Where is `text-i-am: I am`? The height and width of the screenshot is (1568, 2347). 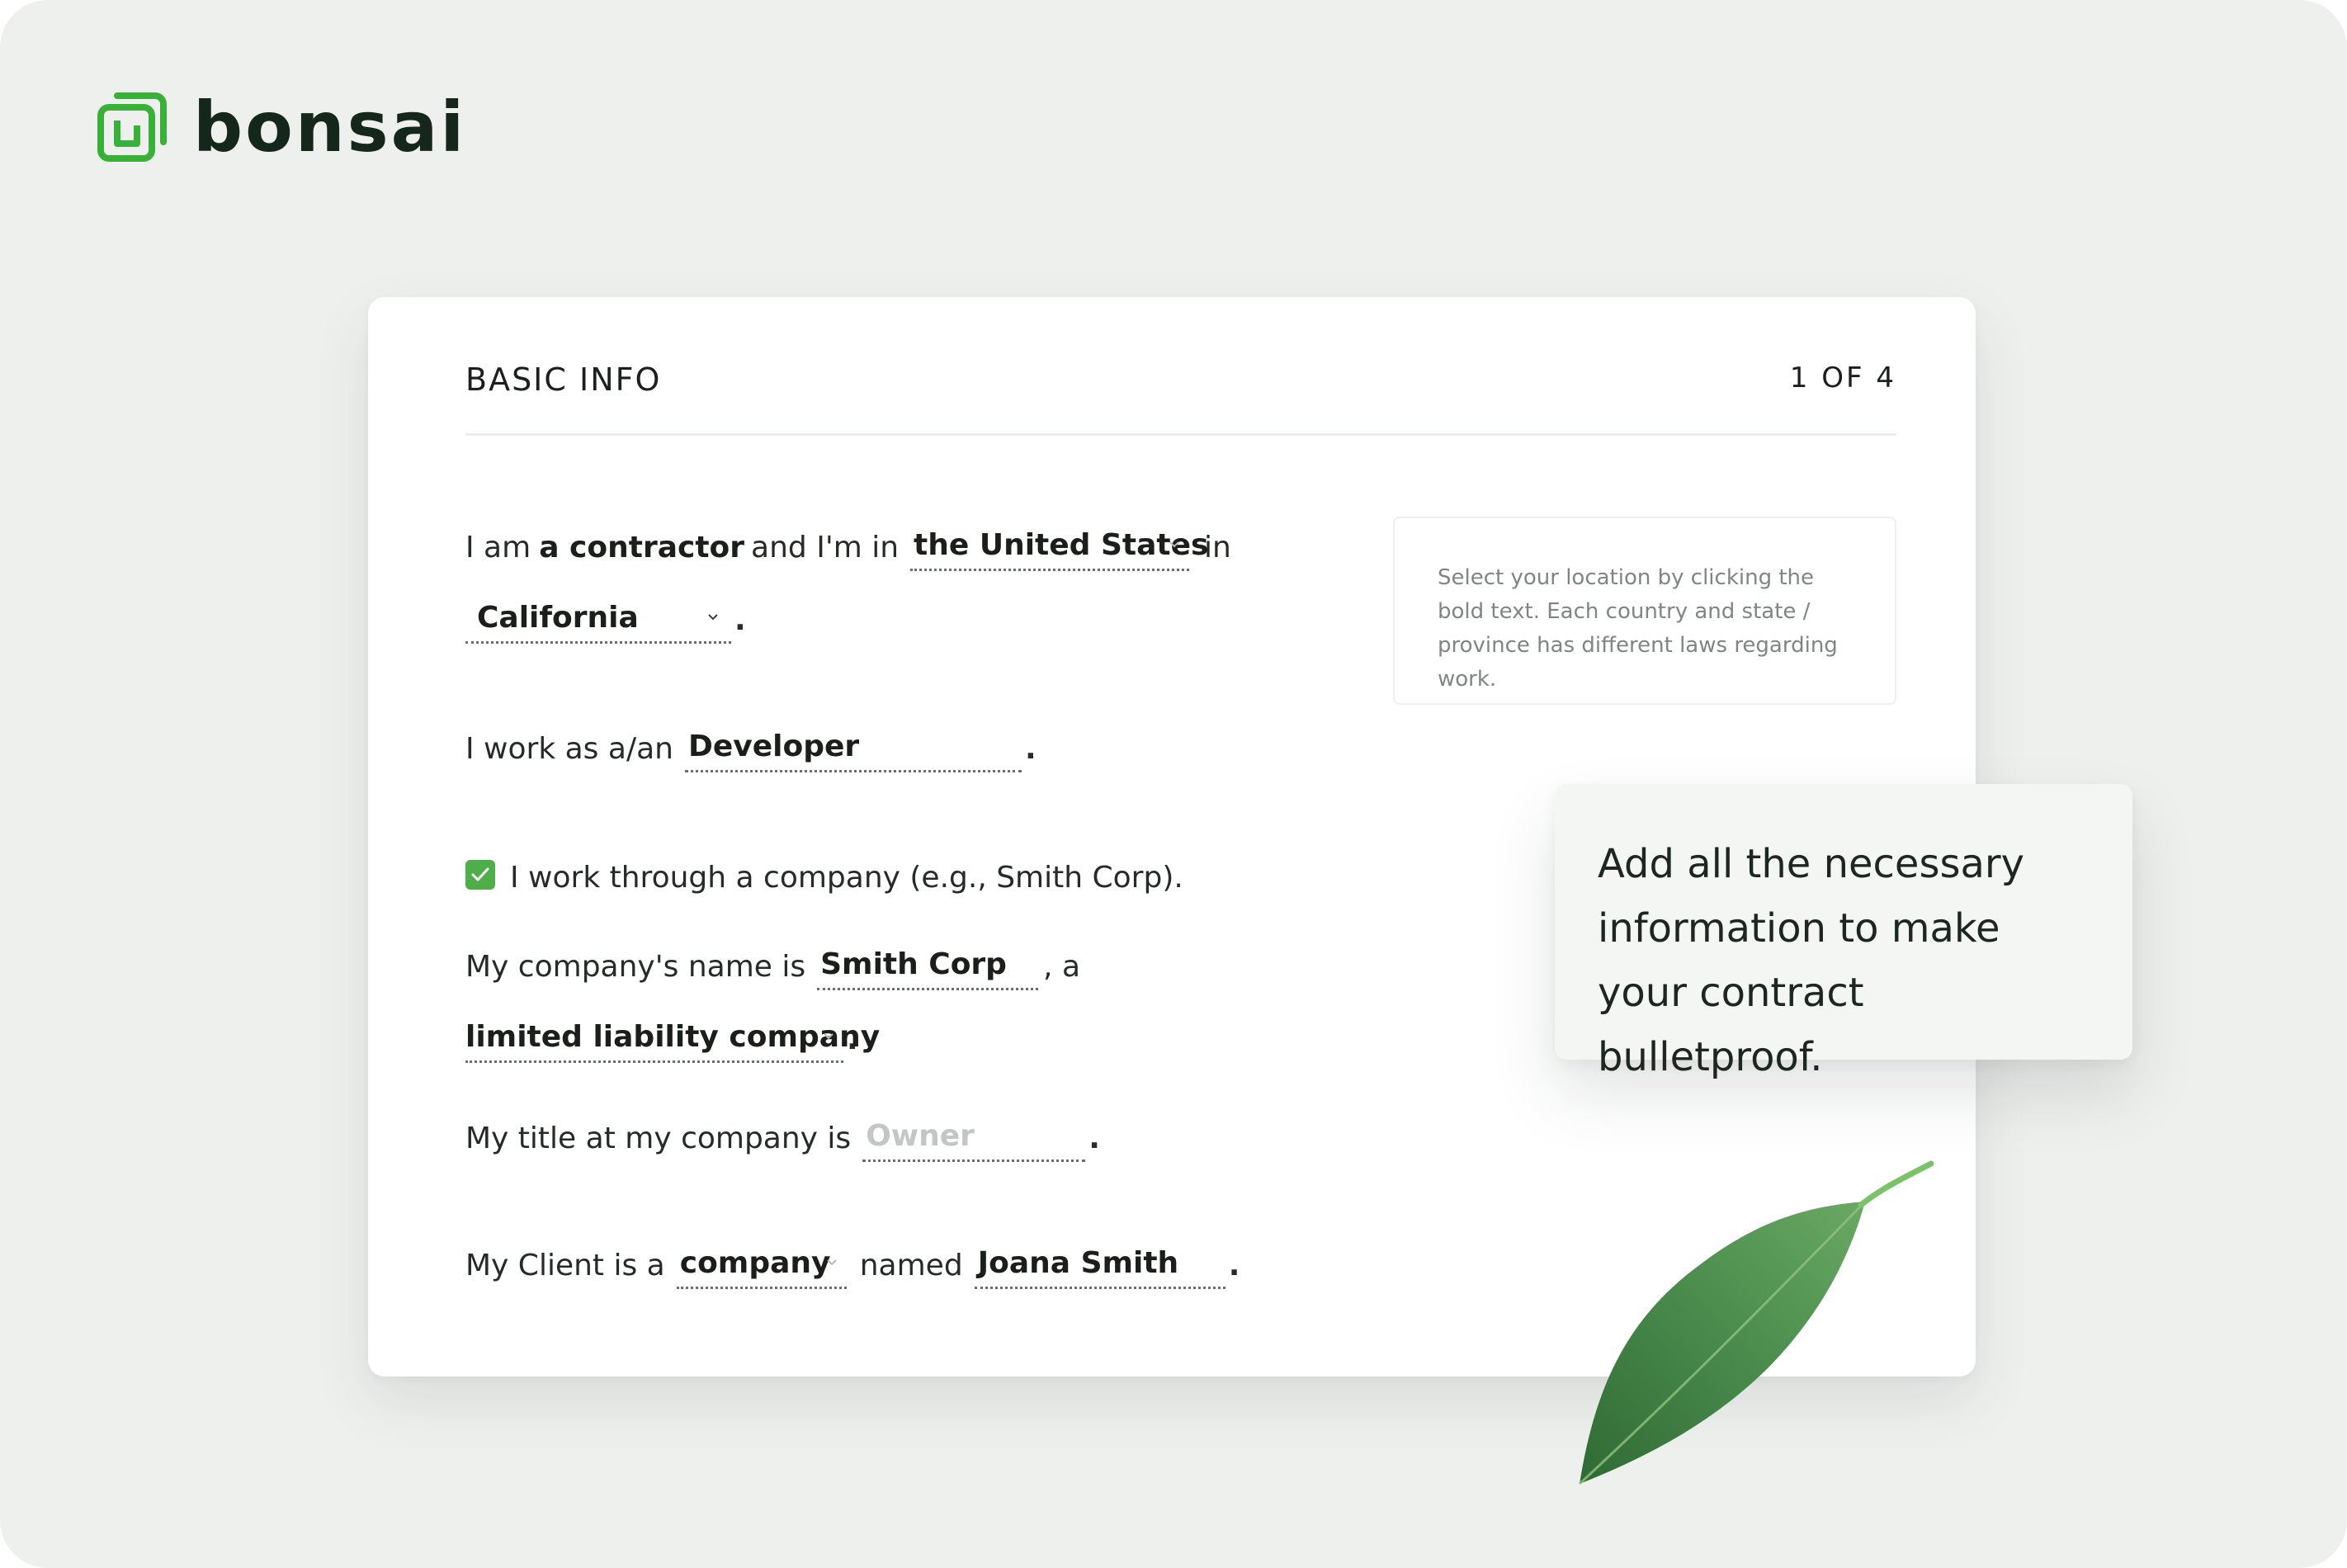
text-i-am: I am is located at coordinates (498, 547).